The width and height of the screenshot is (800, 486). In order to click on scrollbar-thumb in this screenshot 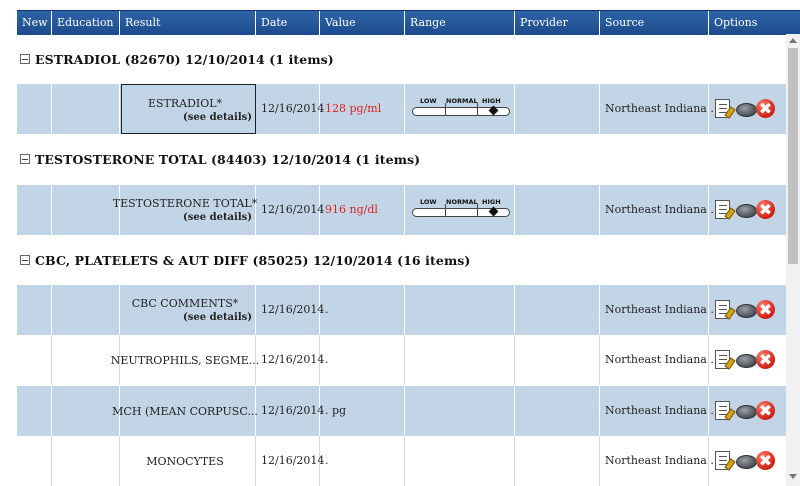, I will do `click(793, 156)`.